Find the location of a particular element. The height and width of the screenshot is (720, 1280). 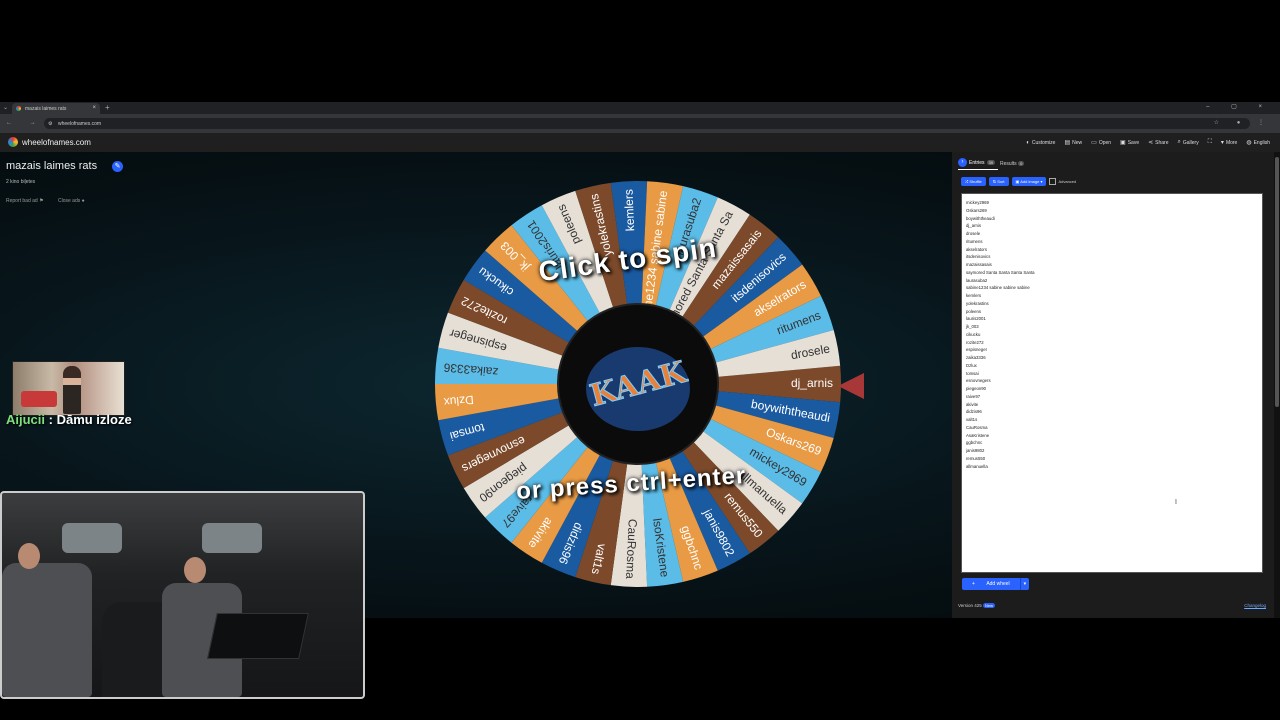

entry-line: drosele is located at coordinates (1112, 234).